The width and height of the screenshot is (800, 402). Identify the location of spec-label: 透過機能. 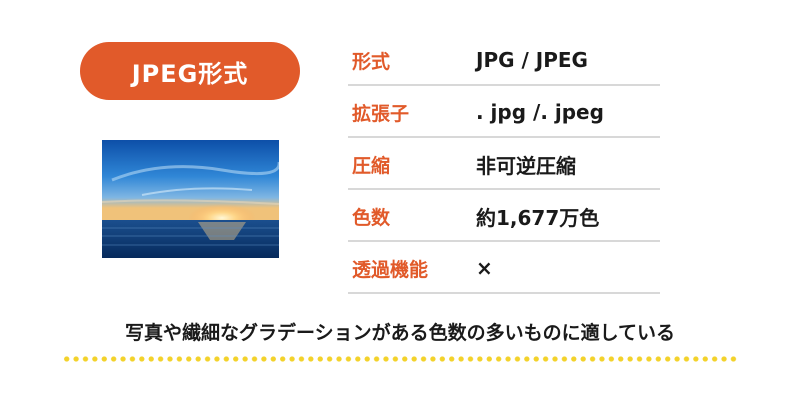
(390, 269).